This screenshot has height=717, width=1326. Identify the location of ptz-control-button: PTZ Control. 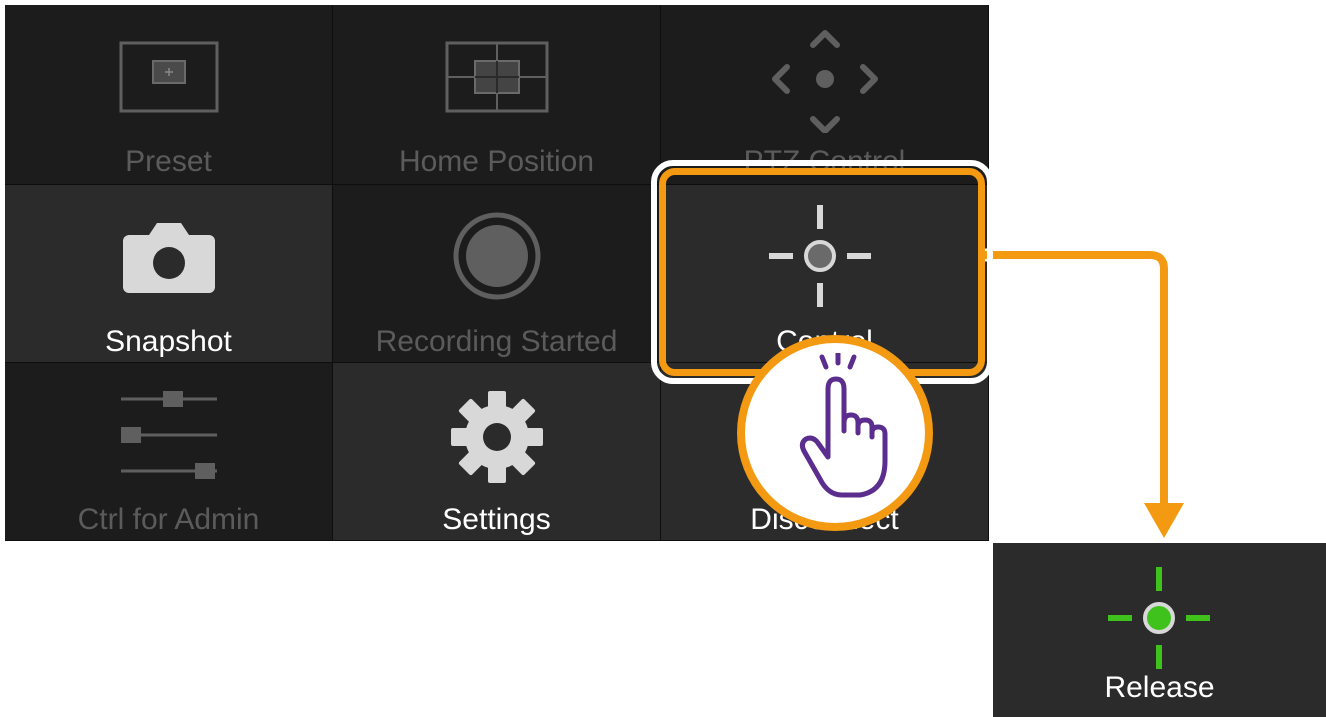
(825, 95).